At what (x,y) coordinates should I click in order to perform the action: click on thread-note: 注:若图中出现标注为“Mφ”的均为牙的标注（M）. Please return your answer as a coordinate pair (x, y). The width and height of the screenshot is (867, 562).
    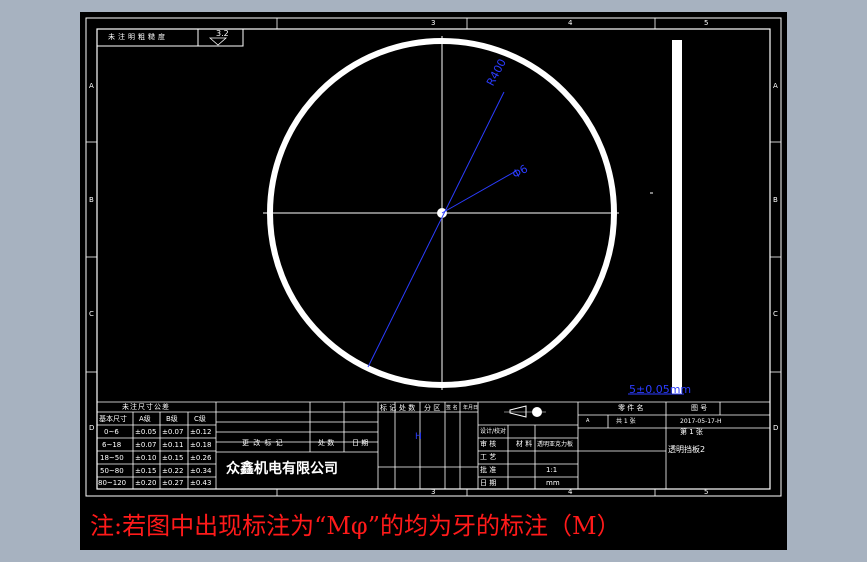
    Looking at the image, I should click on (355, 526).